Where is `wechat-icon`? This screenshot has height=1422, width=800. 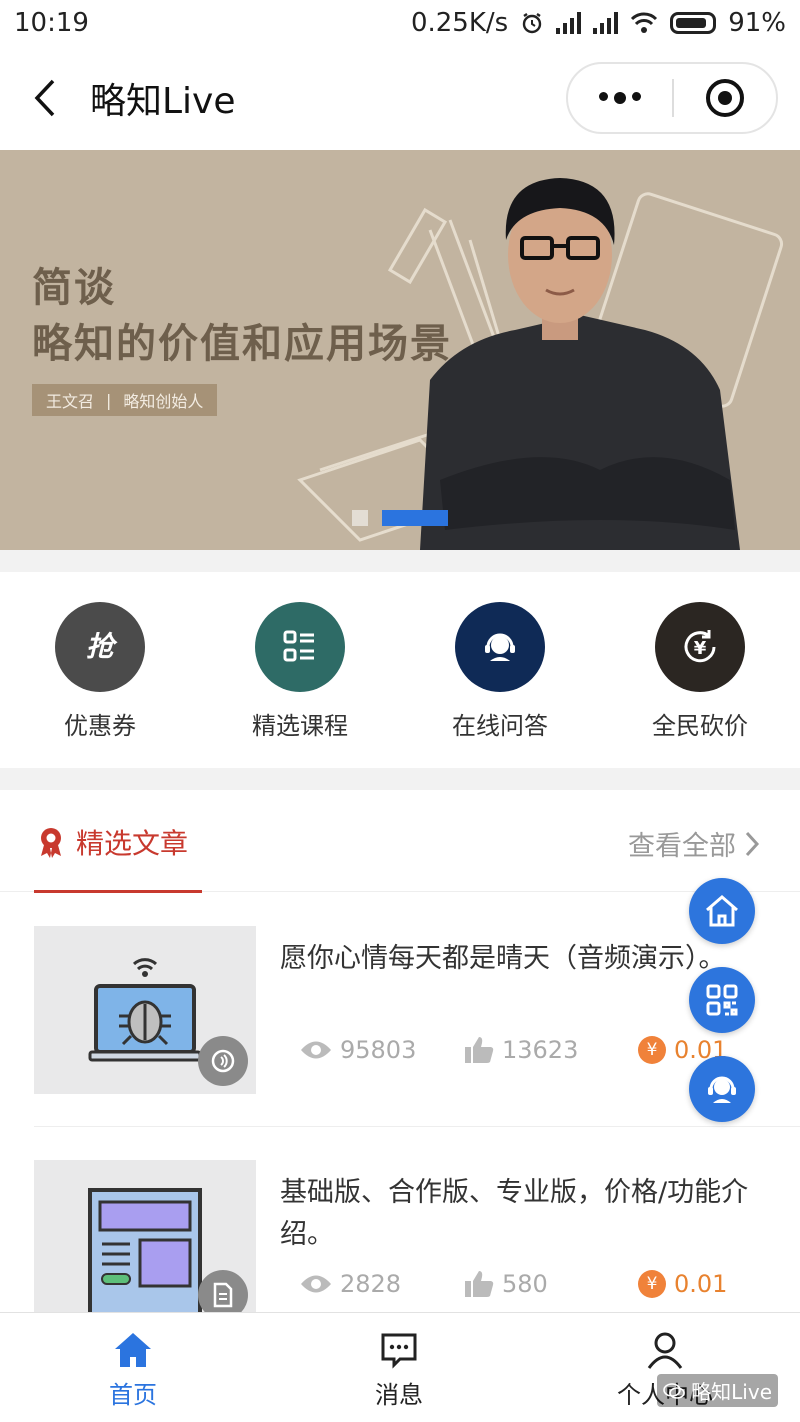
wechat-icon is located at coordinates (674, 1390).